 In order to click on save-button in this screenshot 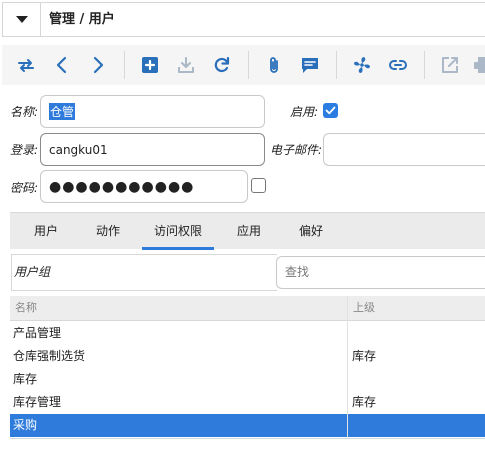, I will do `click(186, 65)`.